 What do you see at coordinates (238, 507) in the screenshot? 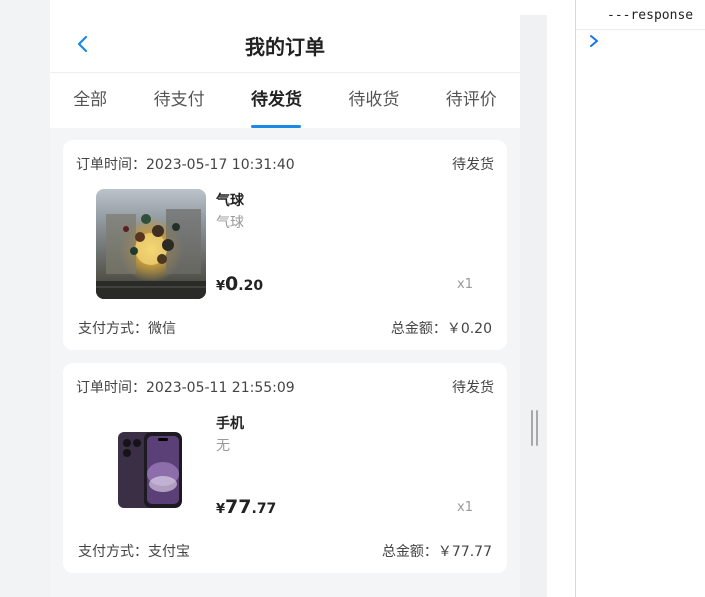
I see `price-integer: 77` at bounding box center [238, 507].